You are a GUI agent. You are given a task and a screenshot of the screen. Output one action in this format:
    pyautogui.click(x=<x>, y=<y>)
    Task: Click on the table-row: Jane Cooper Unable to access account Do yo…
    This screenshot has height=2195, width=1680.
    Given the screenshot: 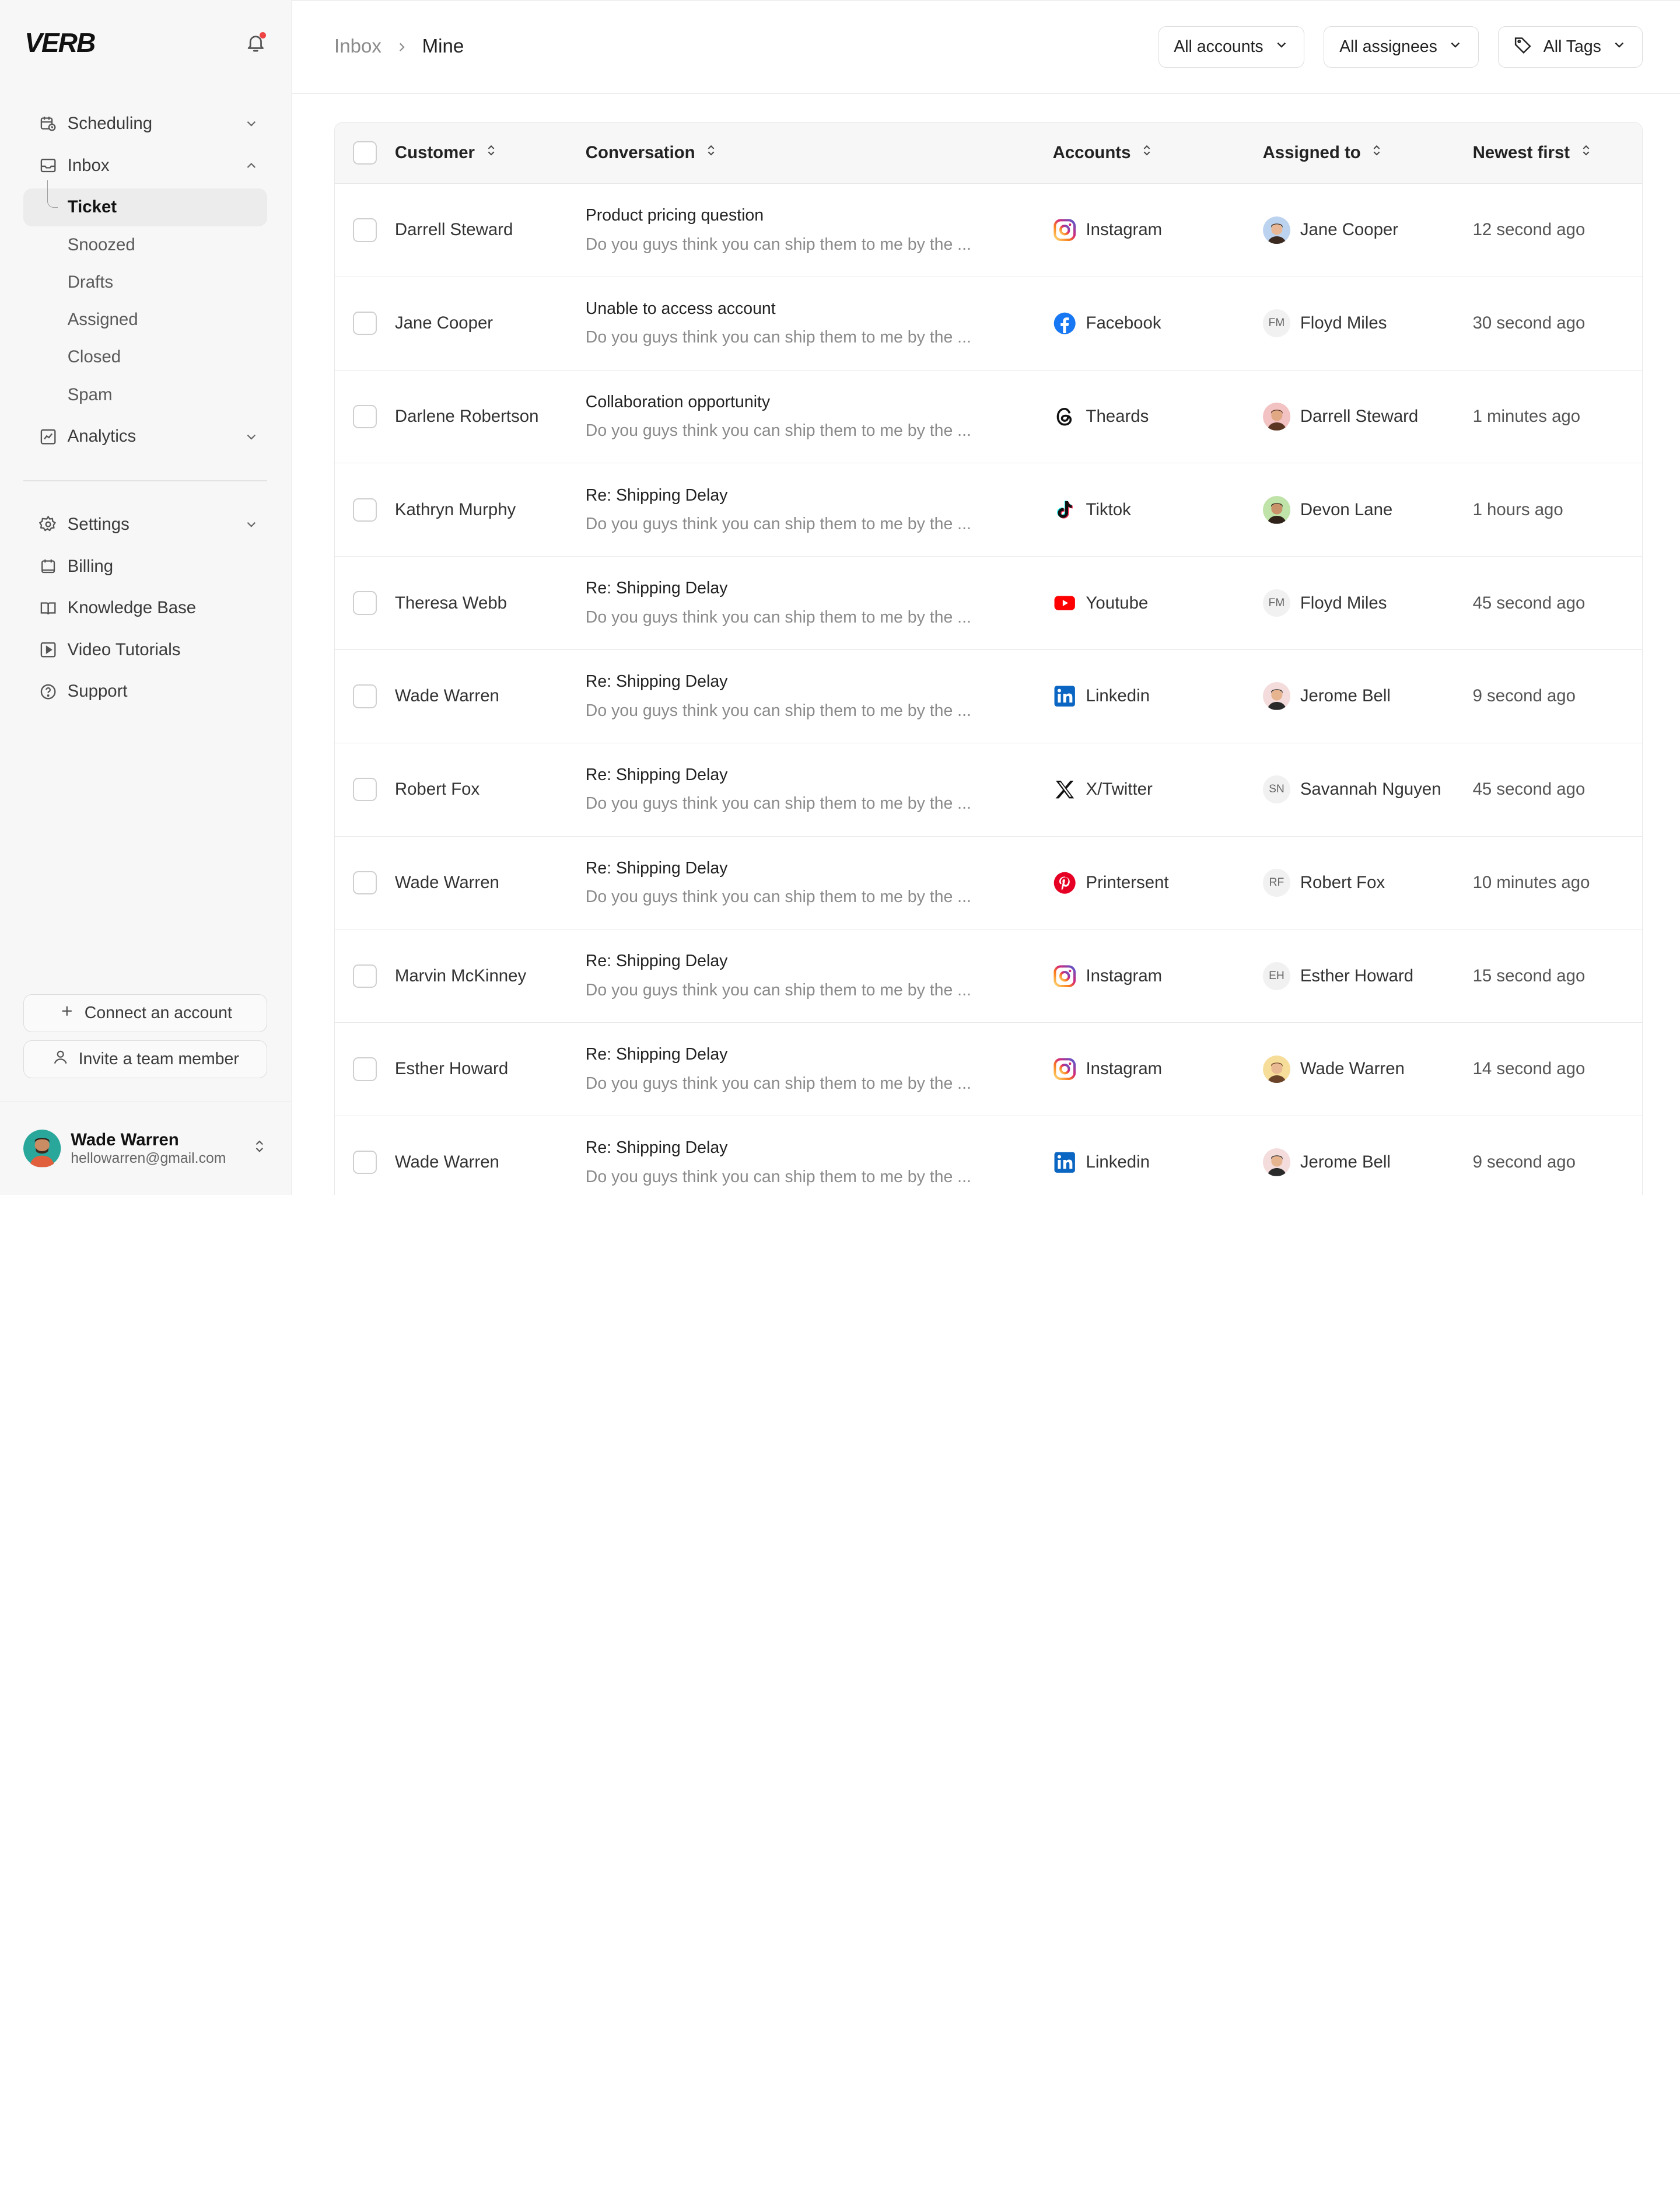 What is the action you would take?
    pyautogui.click(x=988, y=324)
    